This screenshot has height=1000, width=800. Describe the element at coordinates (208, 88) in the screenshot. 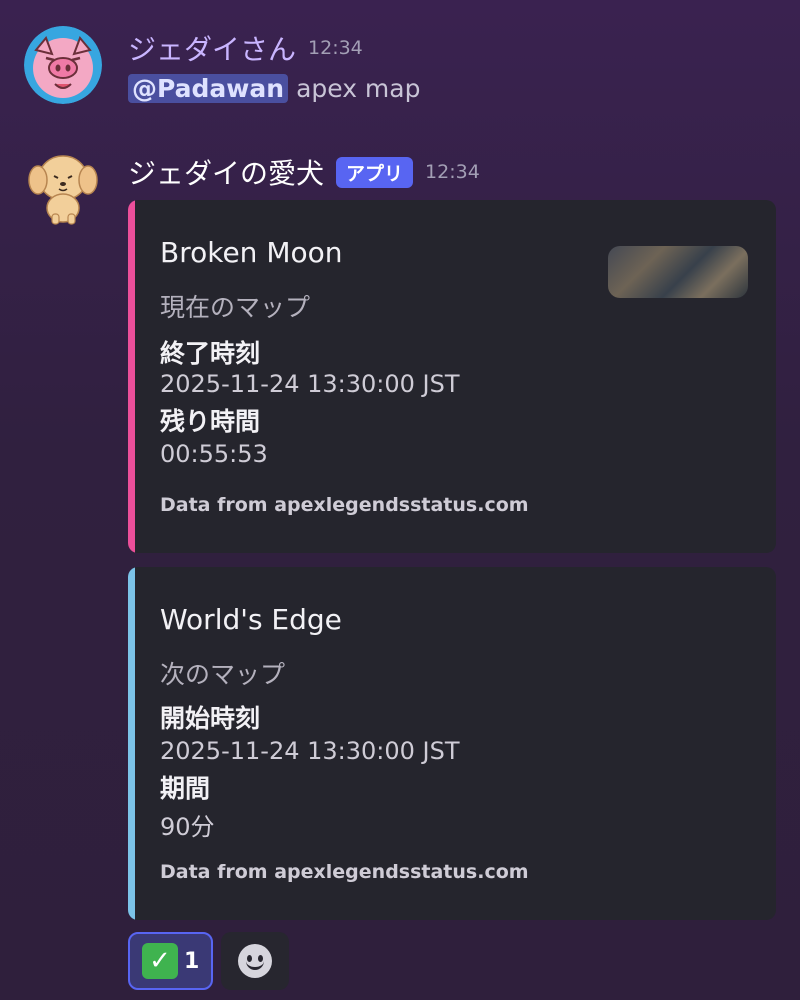

I see `user-mention: @Padawan` at that location.